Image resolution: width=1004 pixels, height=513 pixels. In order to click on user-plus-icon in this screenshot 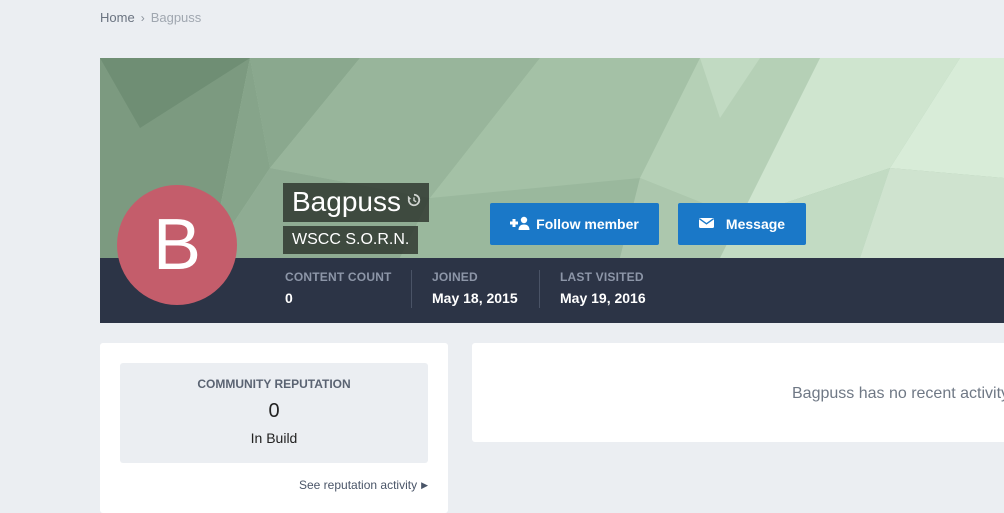, I will do `click(520, 224)`.